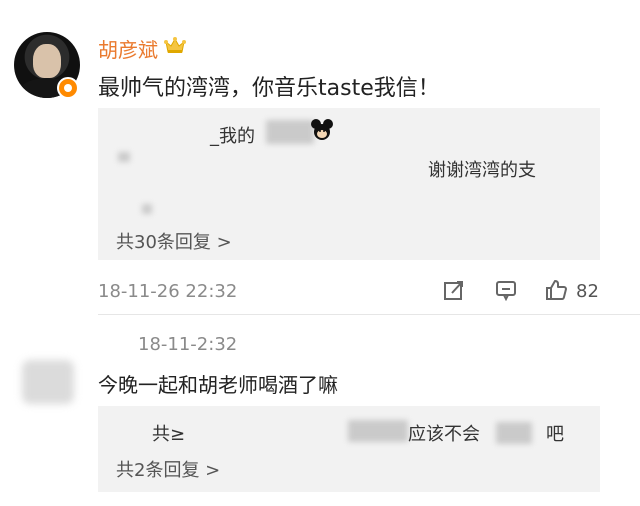 The width and height of the screenshot is (640, 506). I want to click on reply-line-1-left: 共≥, so click(169, 434).